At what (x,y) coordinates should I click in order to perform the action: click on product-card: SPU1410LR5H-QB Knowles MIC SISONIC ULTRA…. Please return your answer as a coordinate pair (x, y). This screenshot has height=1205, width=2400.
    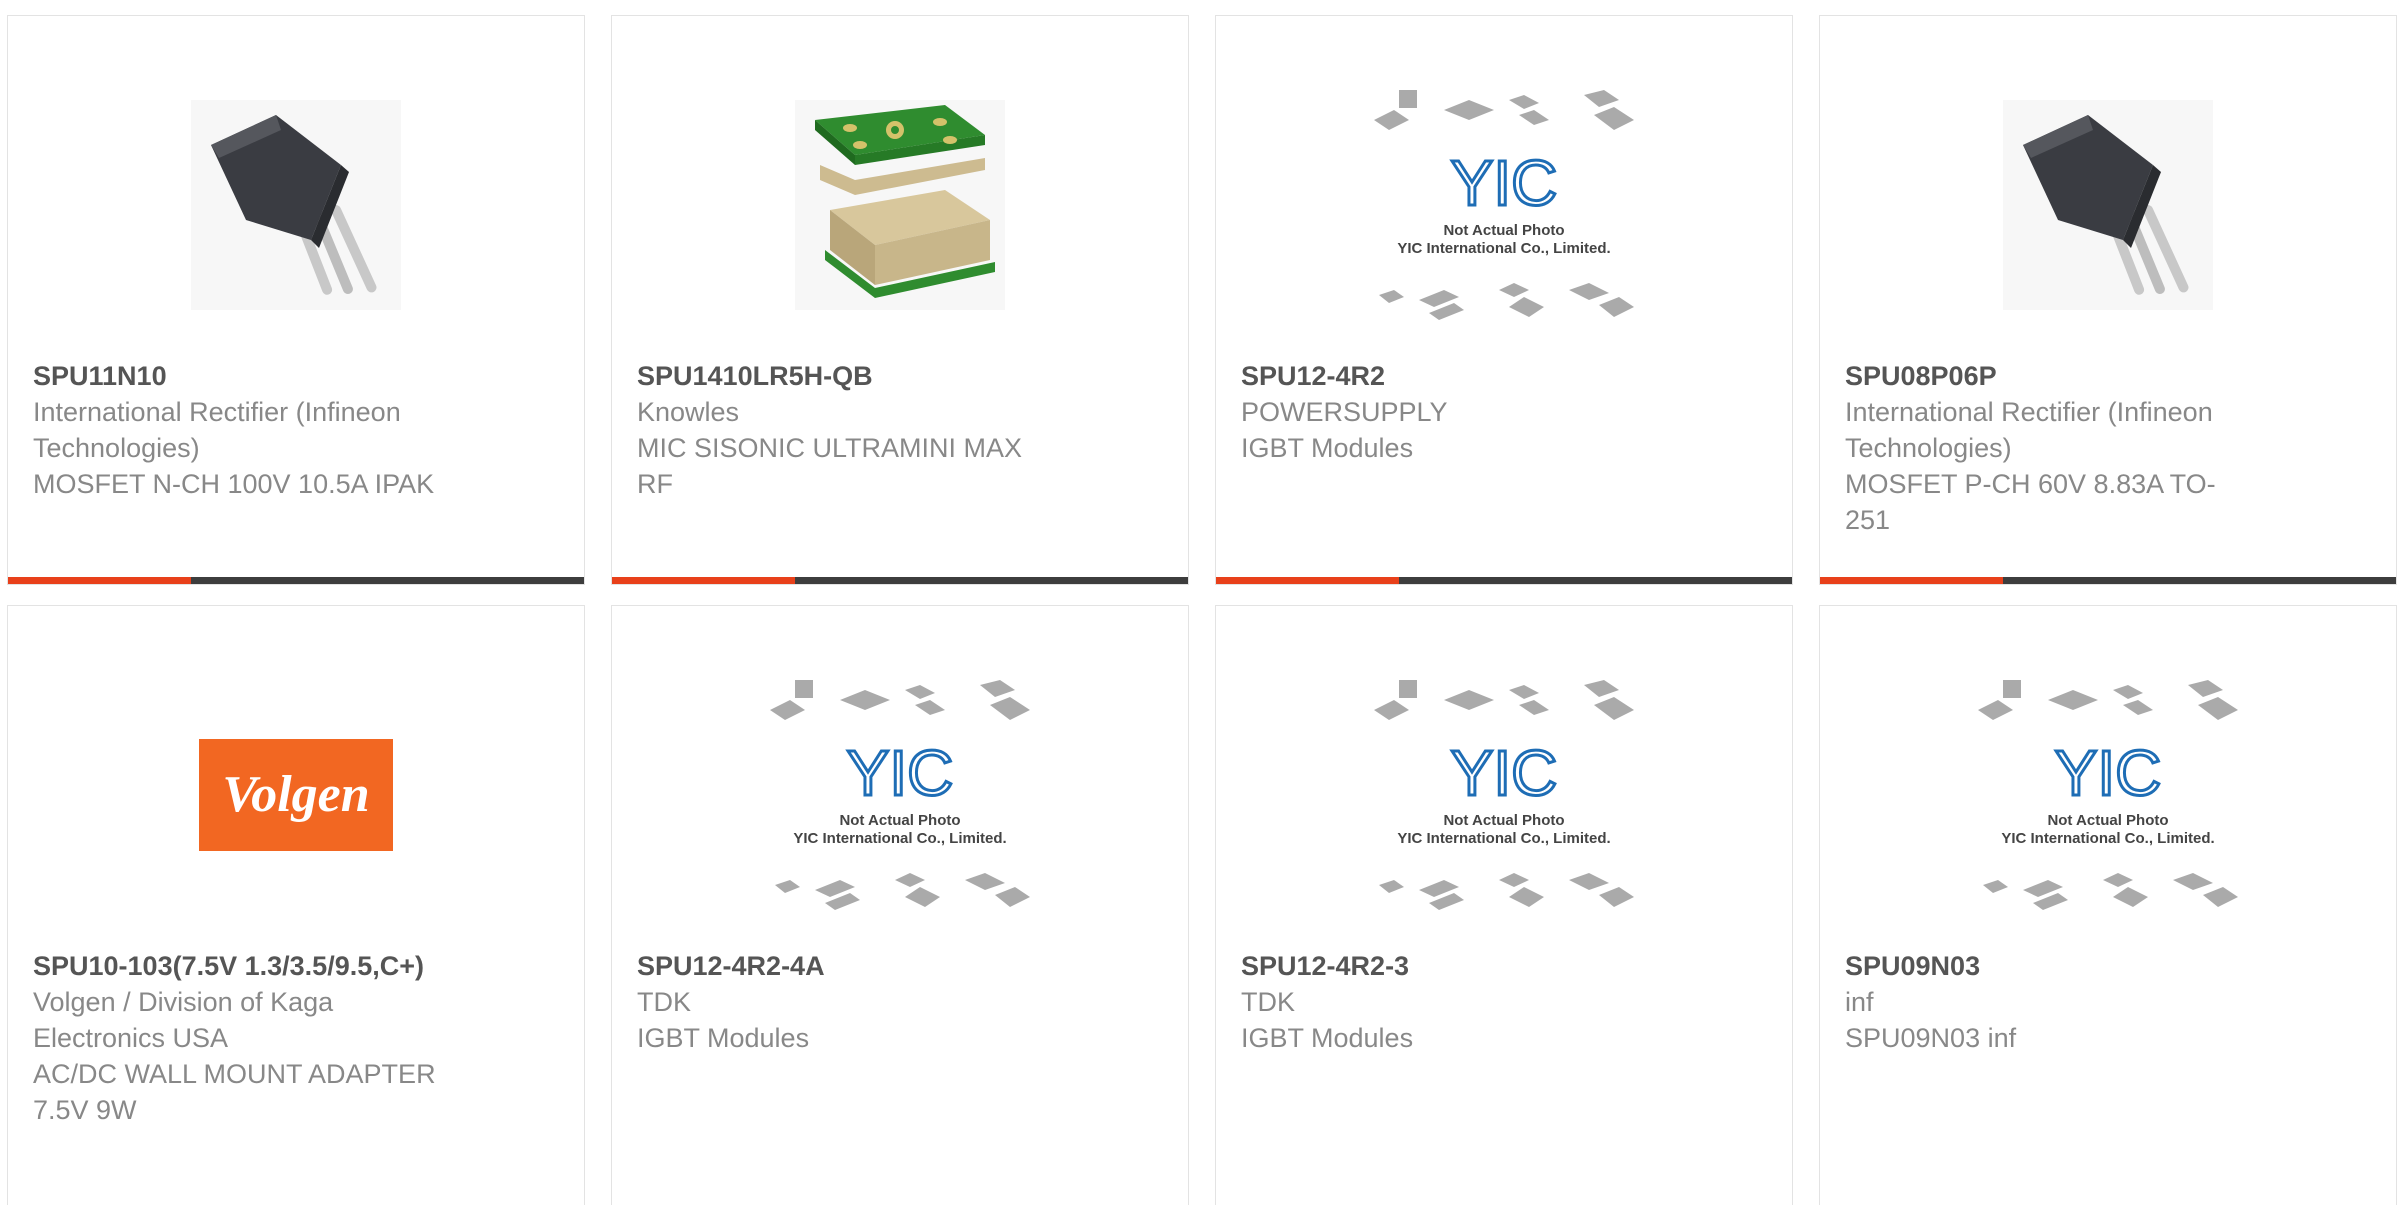
    Looking at the image, I should click on (900, 300).